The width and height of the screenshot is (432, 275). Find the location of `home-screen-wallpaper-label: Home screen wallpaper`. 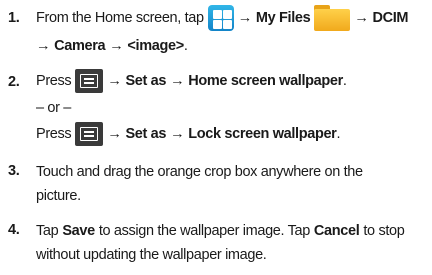

home-screen-wallpaper-label: Home screen wallpaper is located at coordinates (265, 81).